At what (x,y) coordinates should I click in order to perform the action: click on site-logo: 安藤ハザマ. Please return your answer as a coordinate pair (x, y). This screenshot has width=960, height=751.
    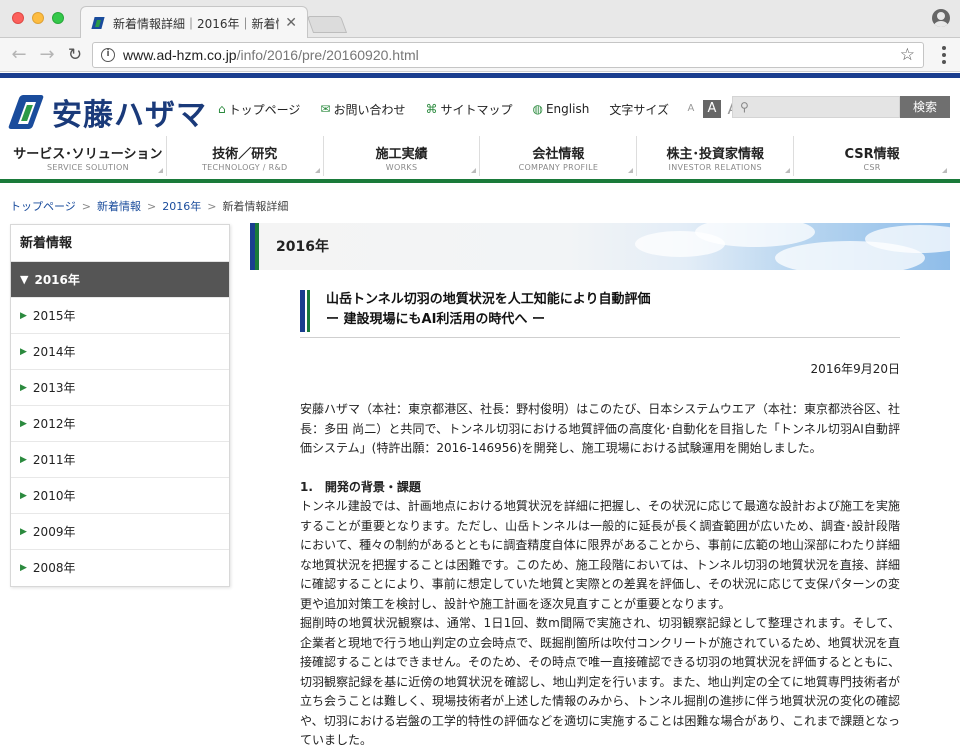
    Looking at the image, I should click on (107, 112).